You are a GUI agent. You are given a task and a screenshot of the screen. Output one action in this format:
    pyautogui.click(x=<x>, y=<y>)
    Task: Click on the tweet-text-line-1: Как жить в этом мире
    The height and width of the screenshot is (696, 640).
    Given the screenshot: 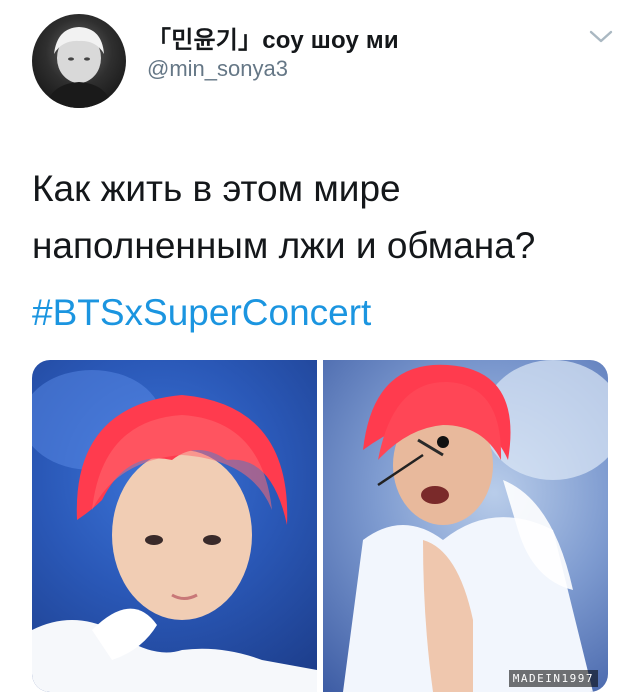 What is the action you would take?
    pyautogui.click(x=216, y=188)
    